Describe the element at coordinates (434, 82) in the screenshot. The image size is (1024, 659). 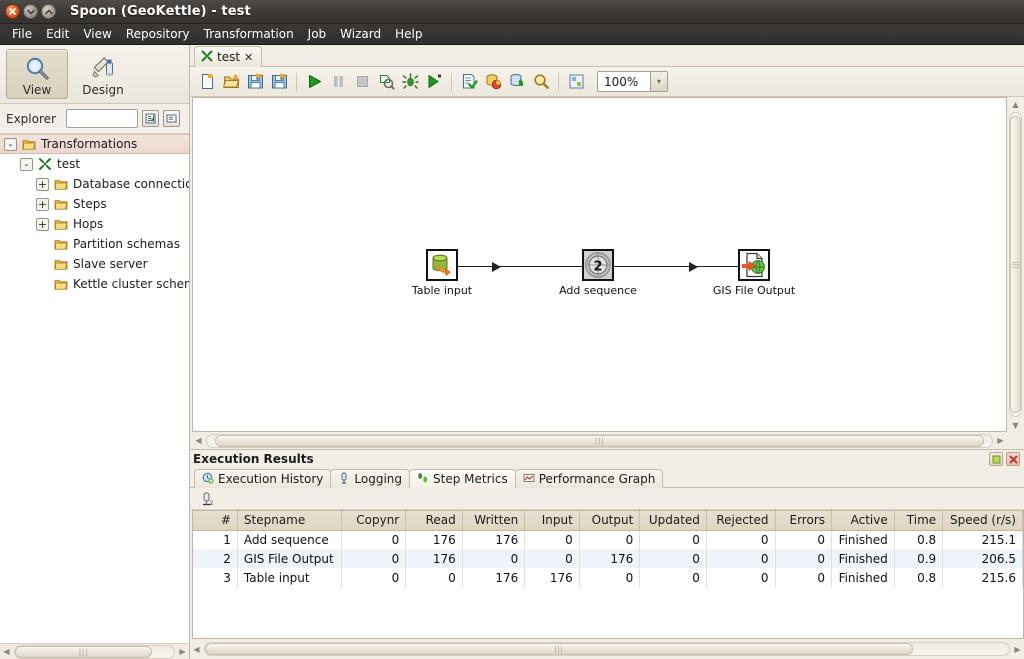
I see `replay-button` at that location.